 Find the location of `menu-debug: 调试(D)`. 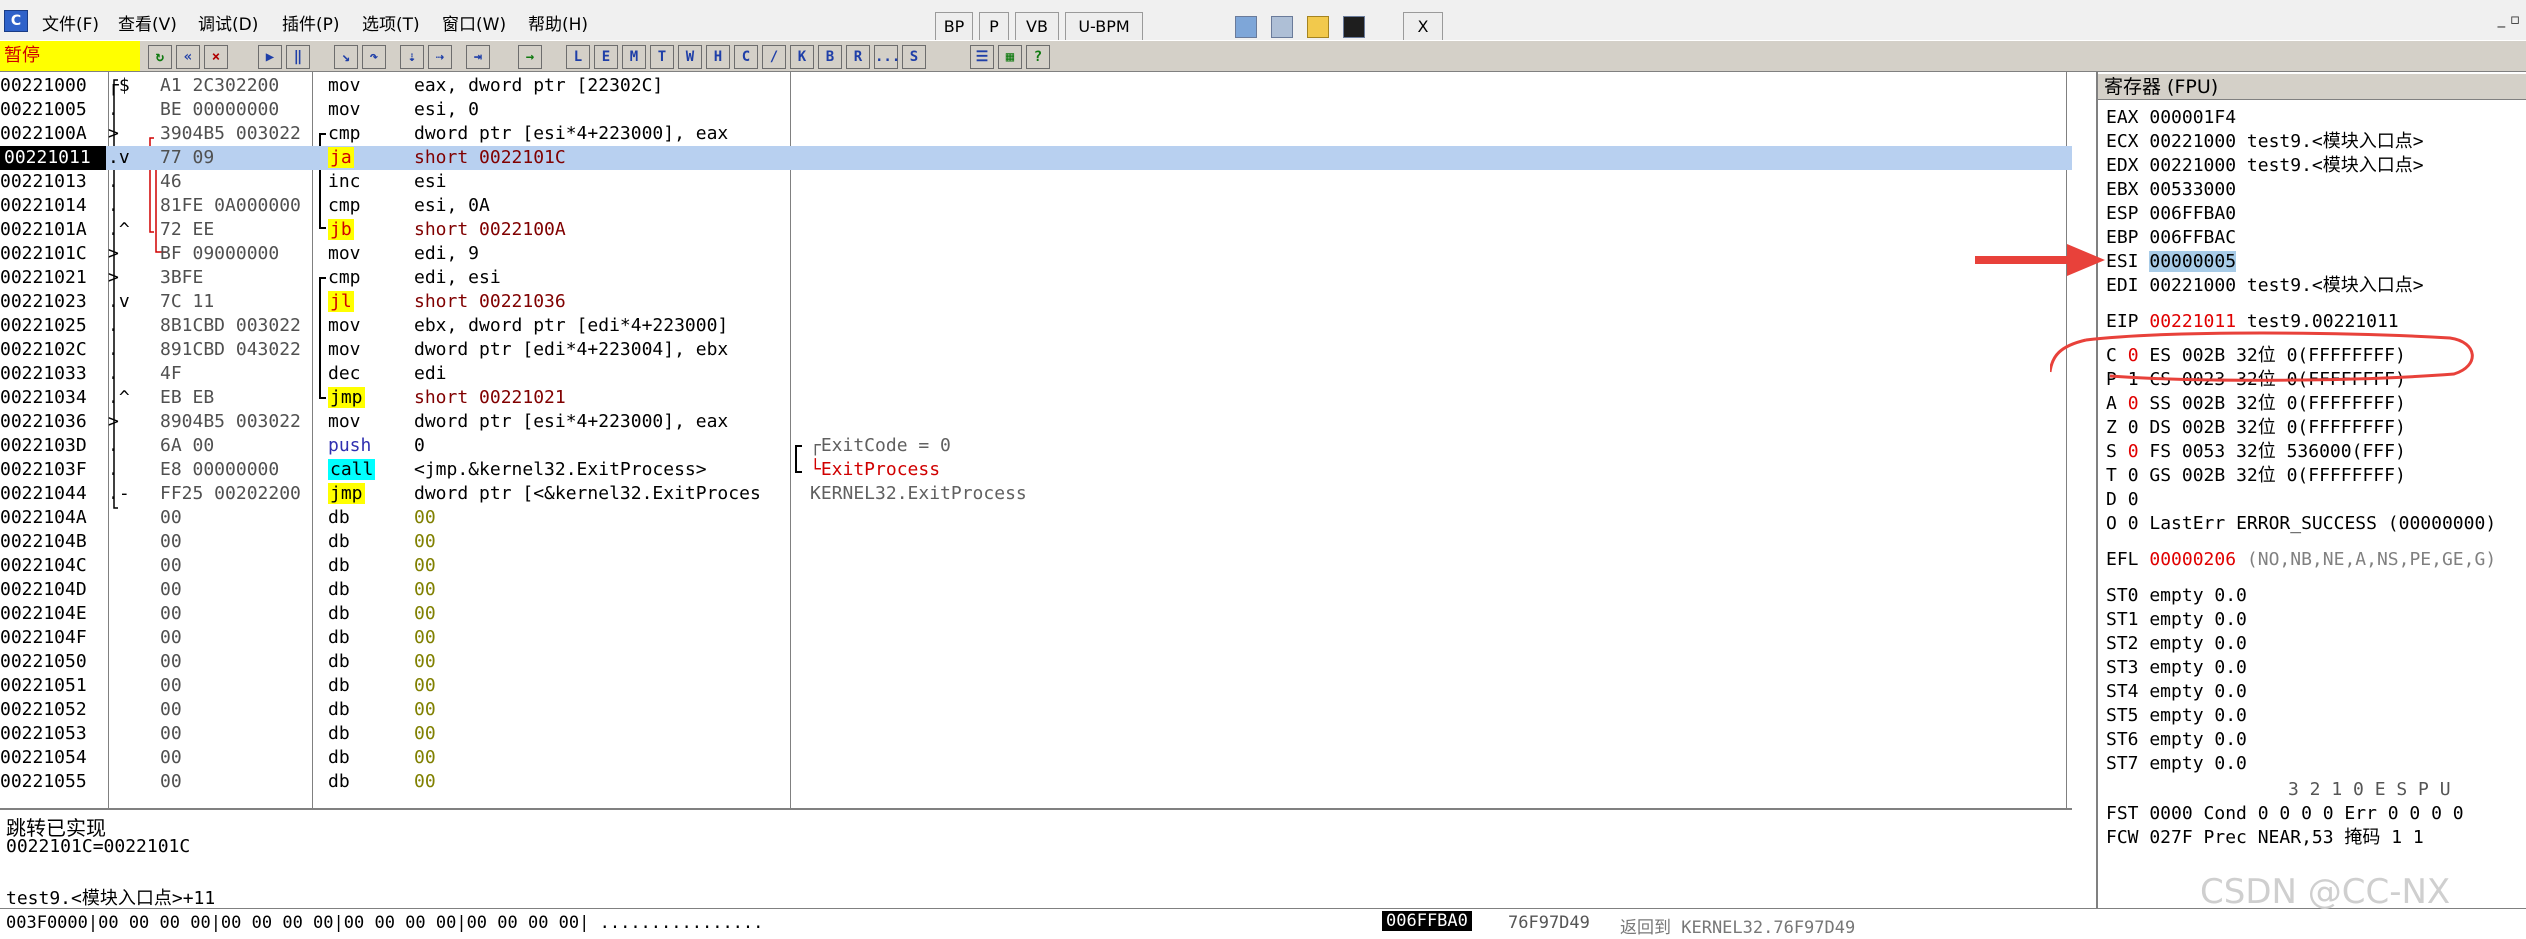

menu-debug: 调试(D) is located at coordinates (228, 22).